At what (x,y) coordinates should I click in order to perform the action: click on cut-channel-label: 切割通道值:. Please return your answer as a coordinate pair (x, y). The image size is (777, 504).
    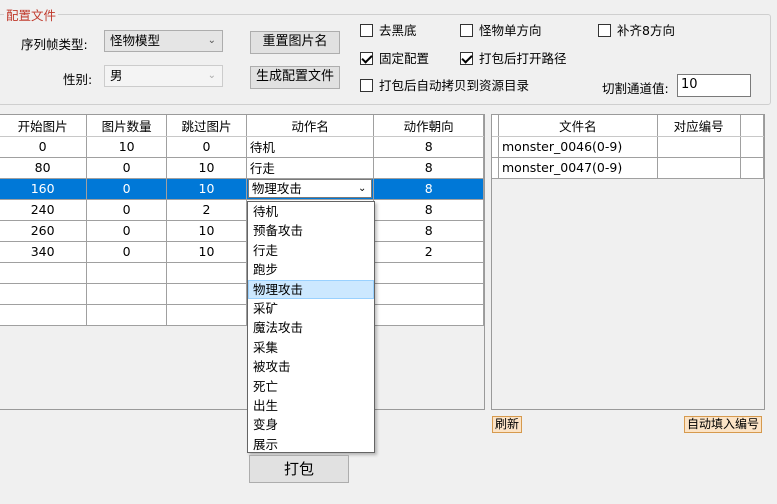
    Looking at the image, I should click on (635, 88).